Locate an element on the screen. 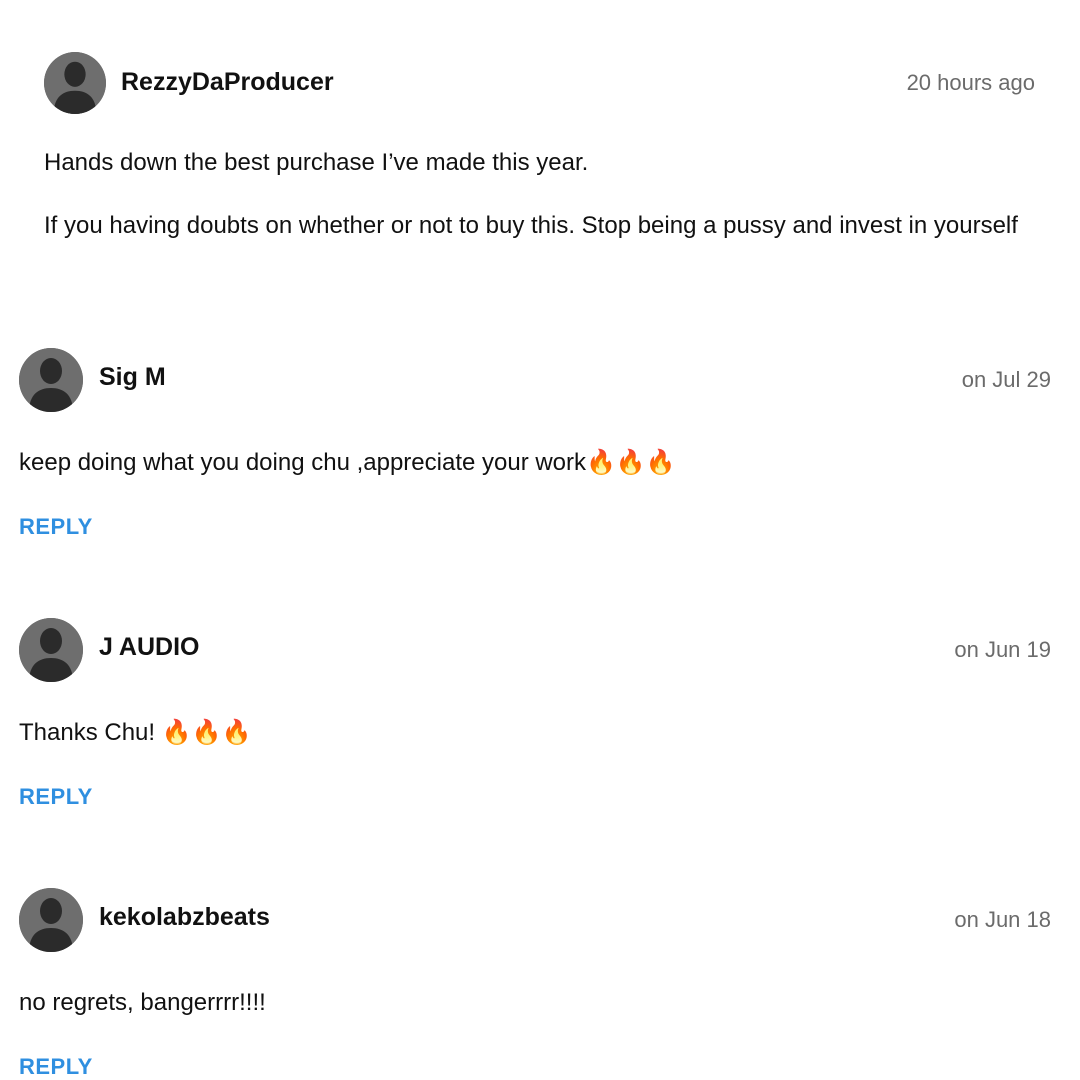  comment-header: Sig M on Jul 29 is located at coordinates (535, 380).